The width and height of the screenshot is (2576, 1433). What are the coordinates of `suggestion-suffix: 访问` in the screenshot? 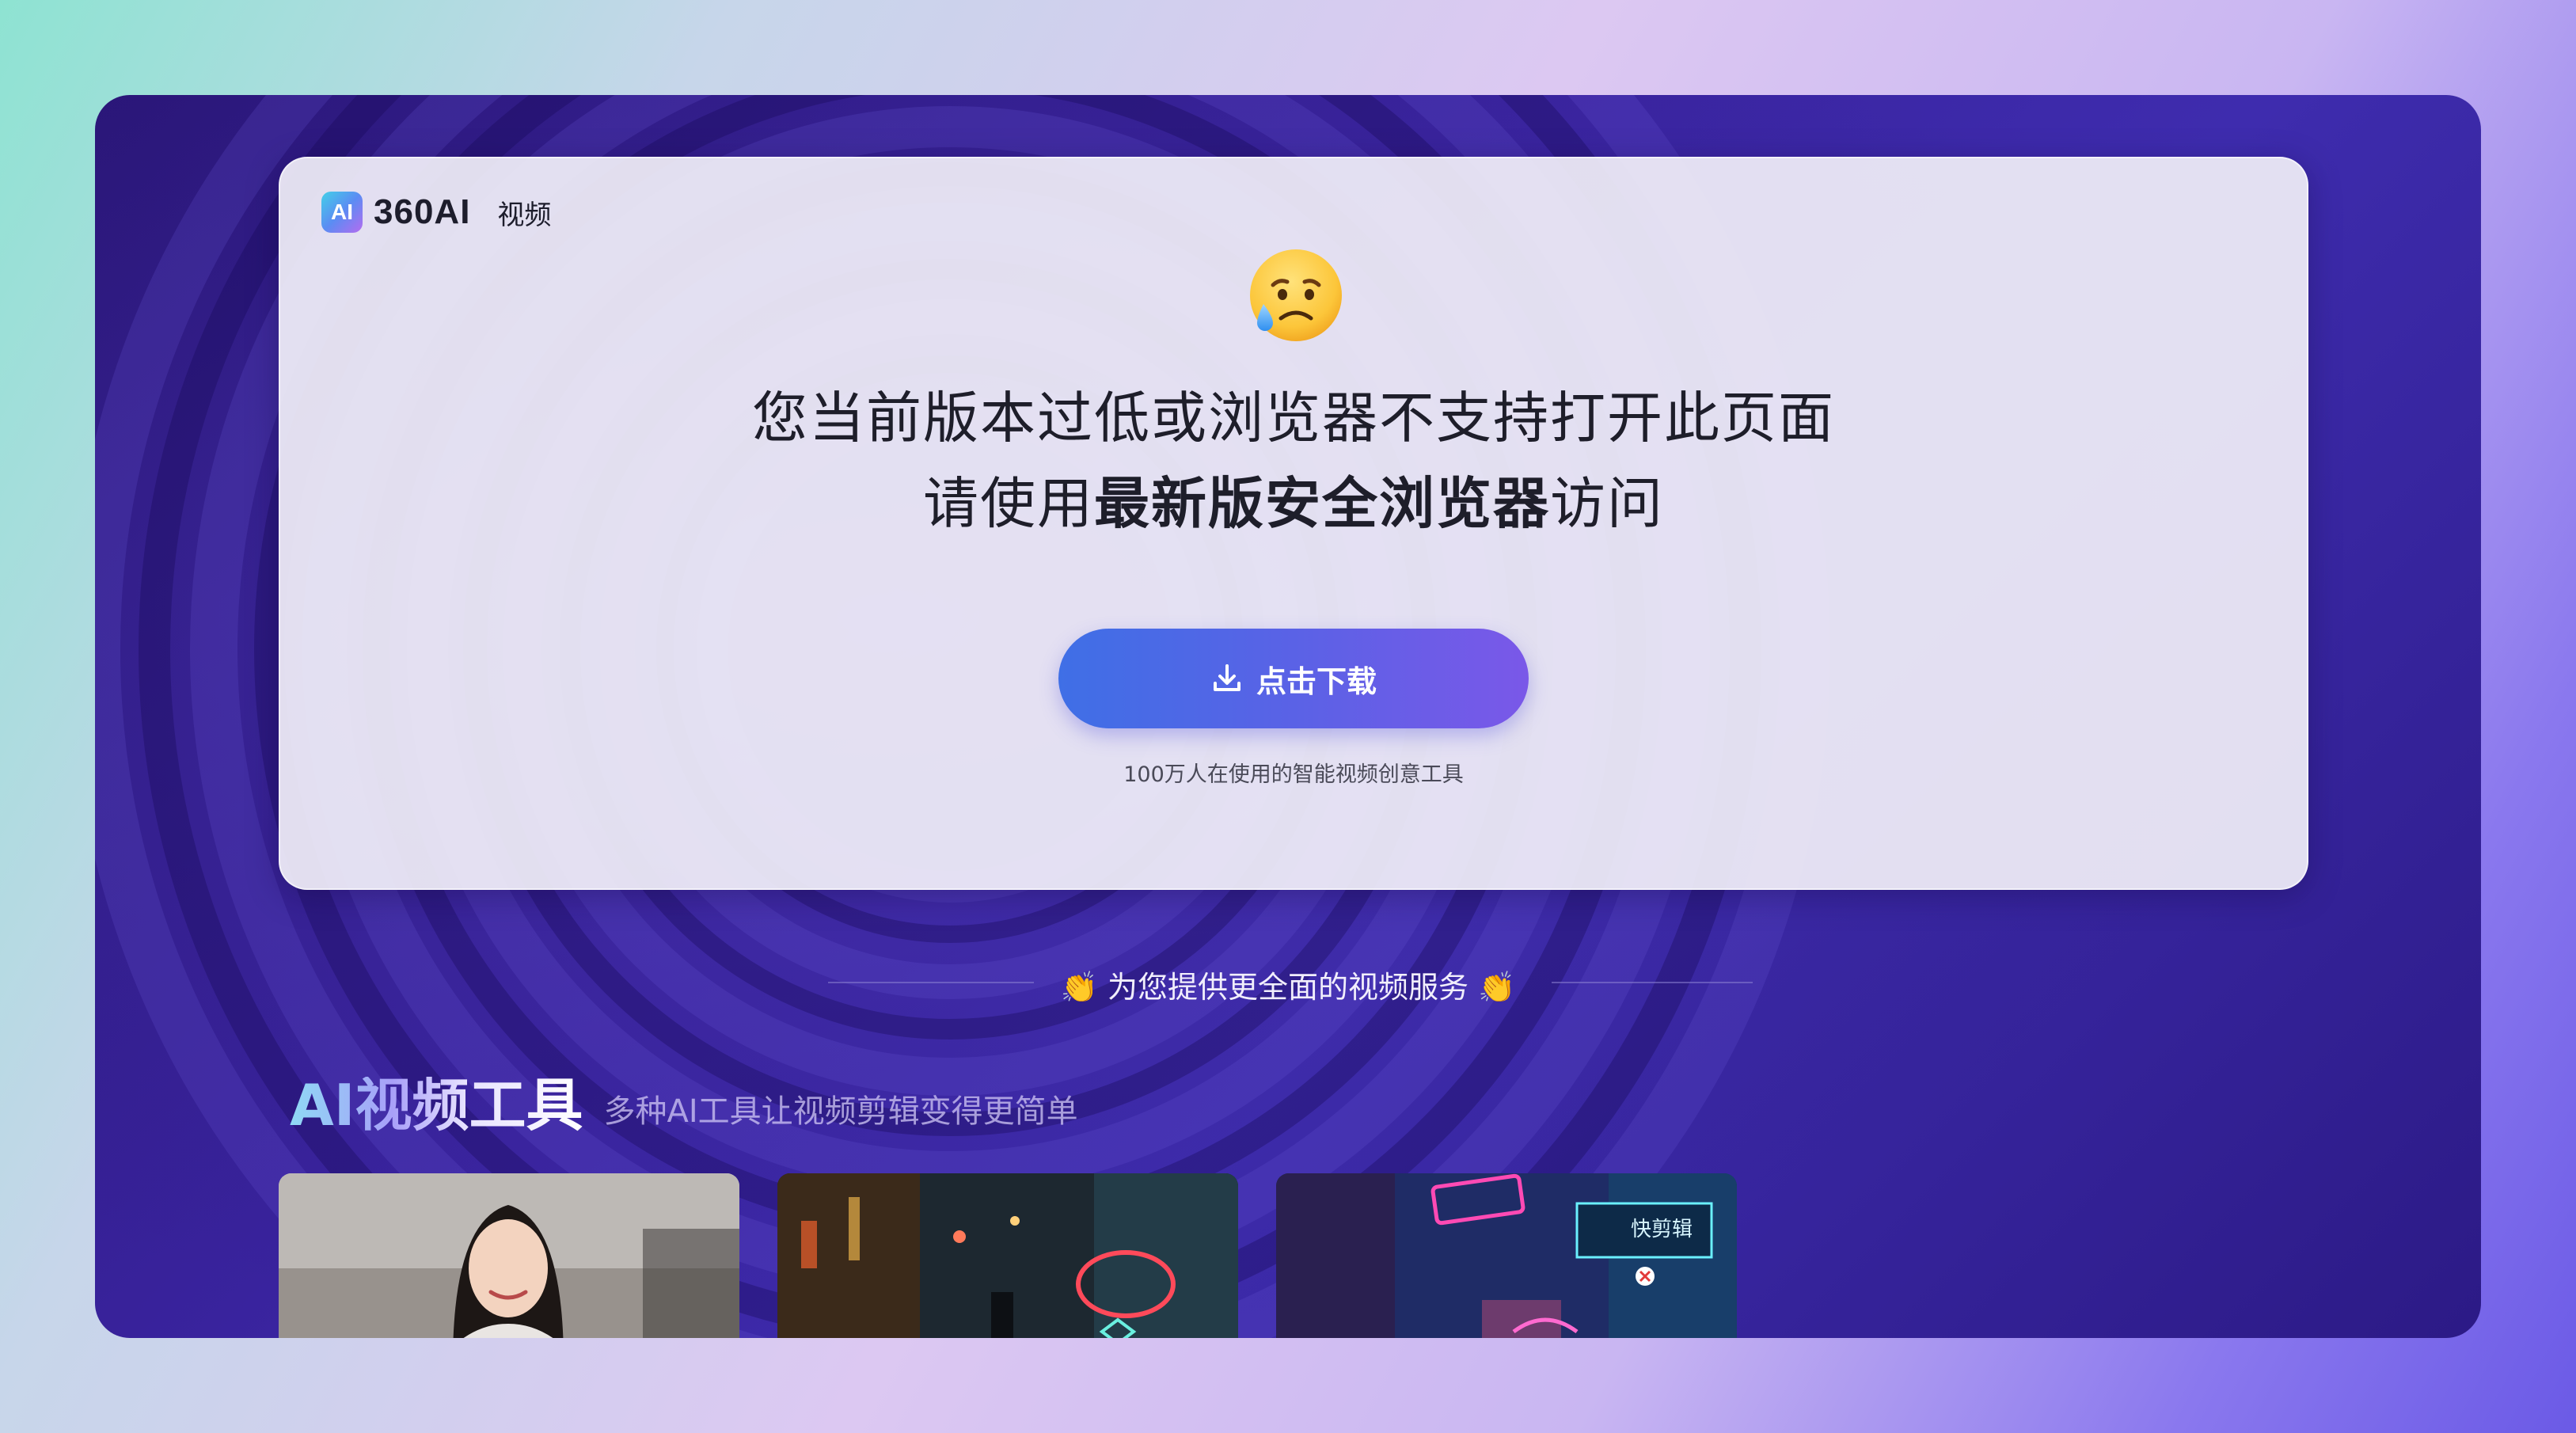 It's located at (1607, 503).